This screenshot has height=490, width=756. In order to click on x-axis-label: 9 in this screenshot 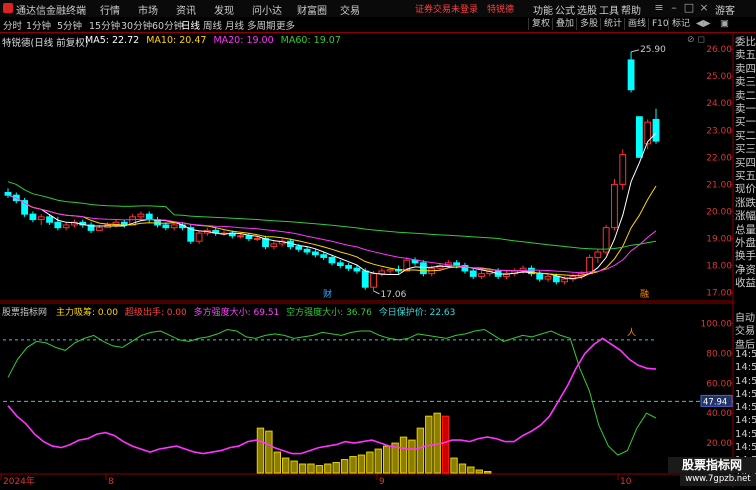, I will do `click(382, 482)`.